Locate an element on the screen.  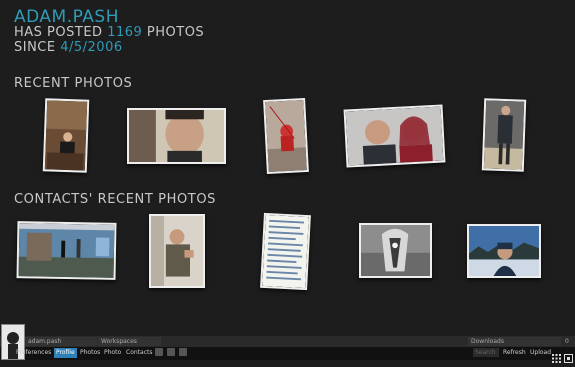
posted-suffix: PHOTOS is located at coordinates (173, 32).